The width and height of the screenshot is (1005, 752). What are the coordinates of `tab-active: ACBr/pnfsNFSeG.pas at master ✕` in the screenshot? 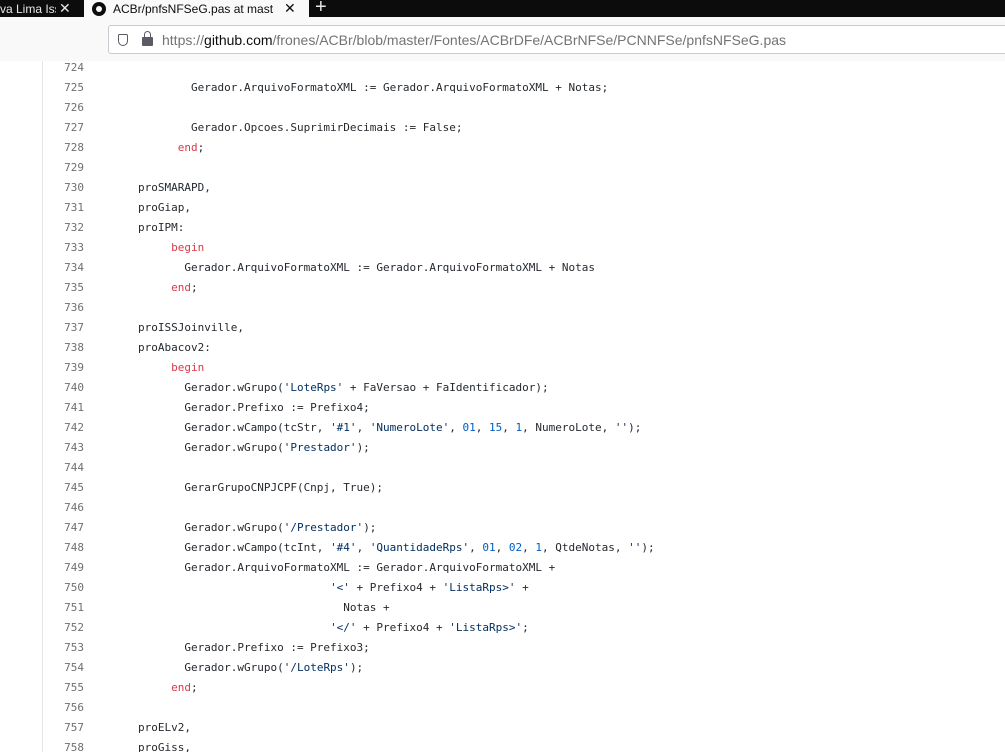 It's located at (196, 8).